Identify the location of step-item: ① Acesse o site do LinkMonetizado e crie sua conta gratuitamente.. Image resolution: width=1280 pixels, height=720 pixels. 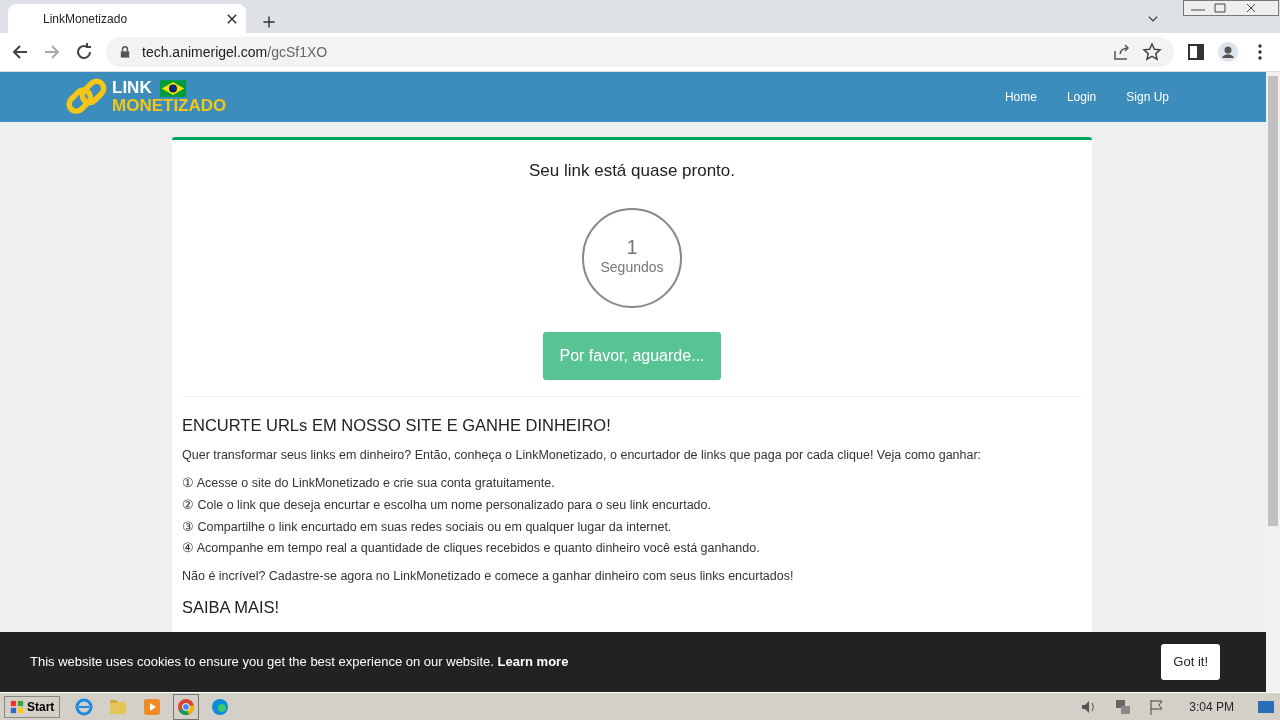
(369, 483).